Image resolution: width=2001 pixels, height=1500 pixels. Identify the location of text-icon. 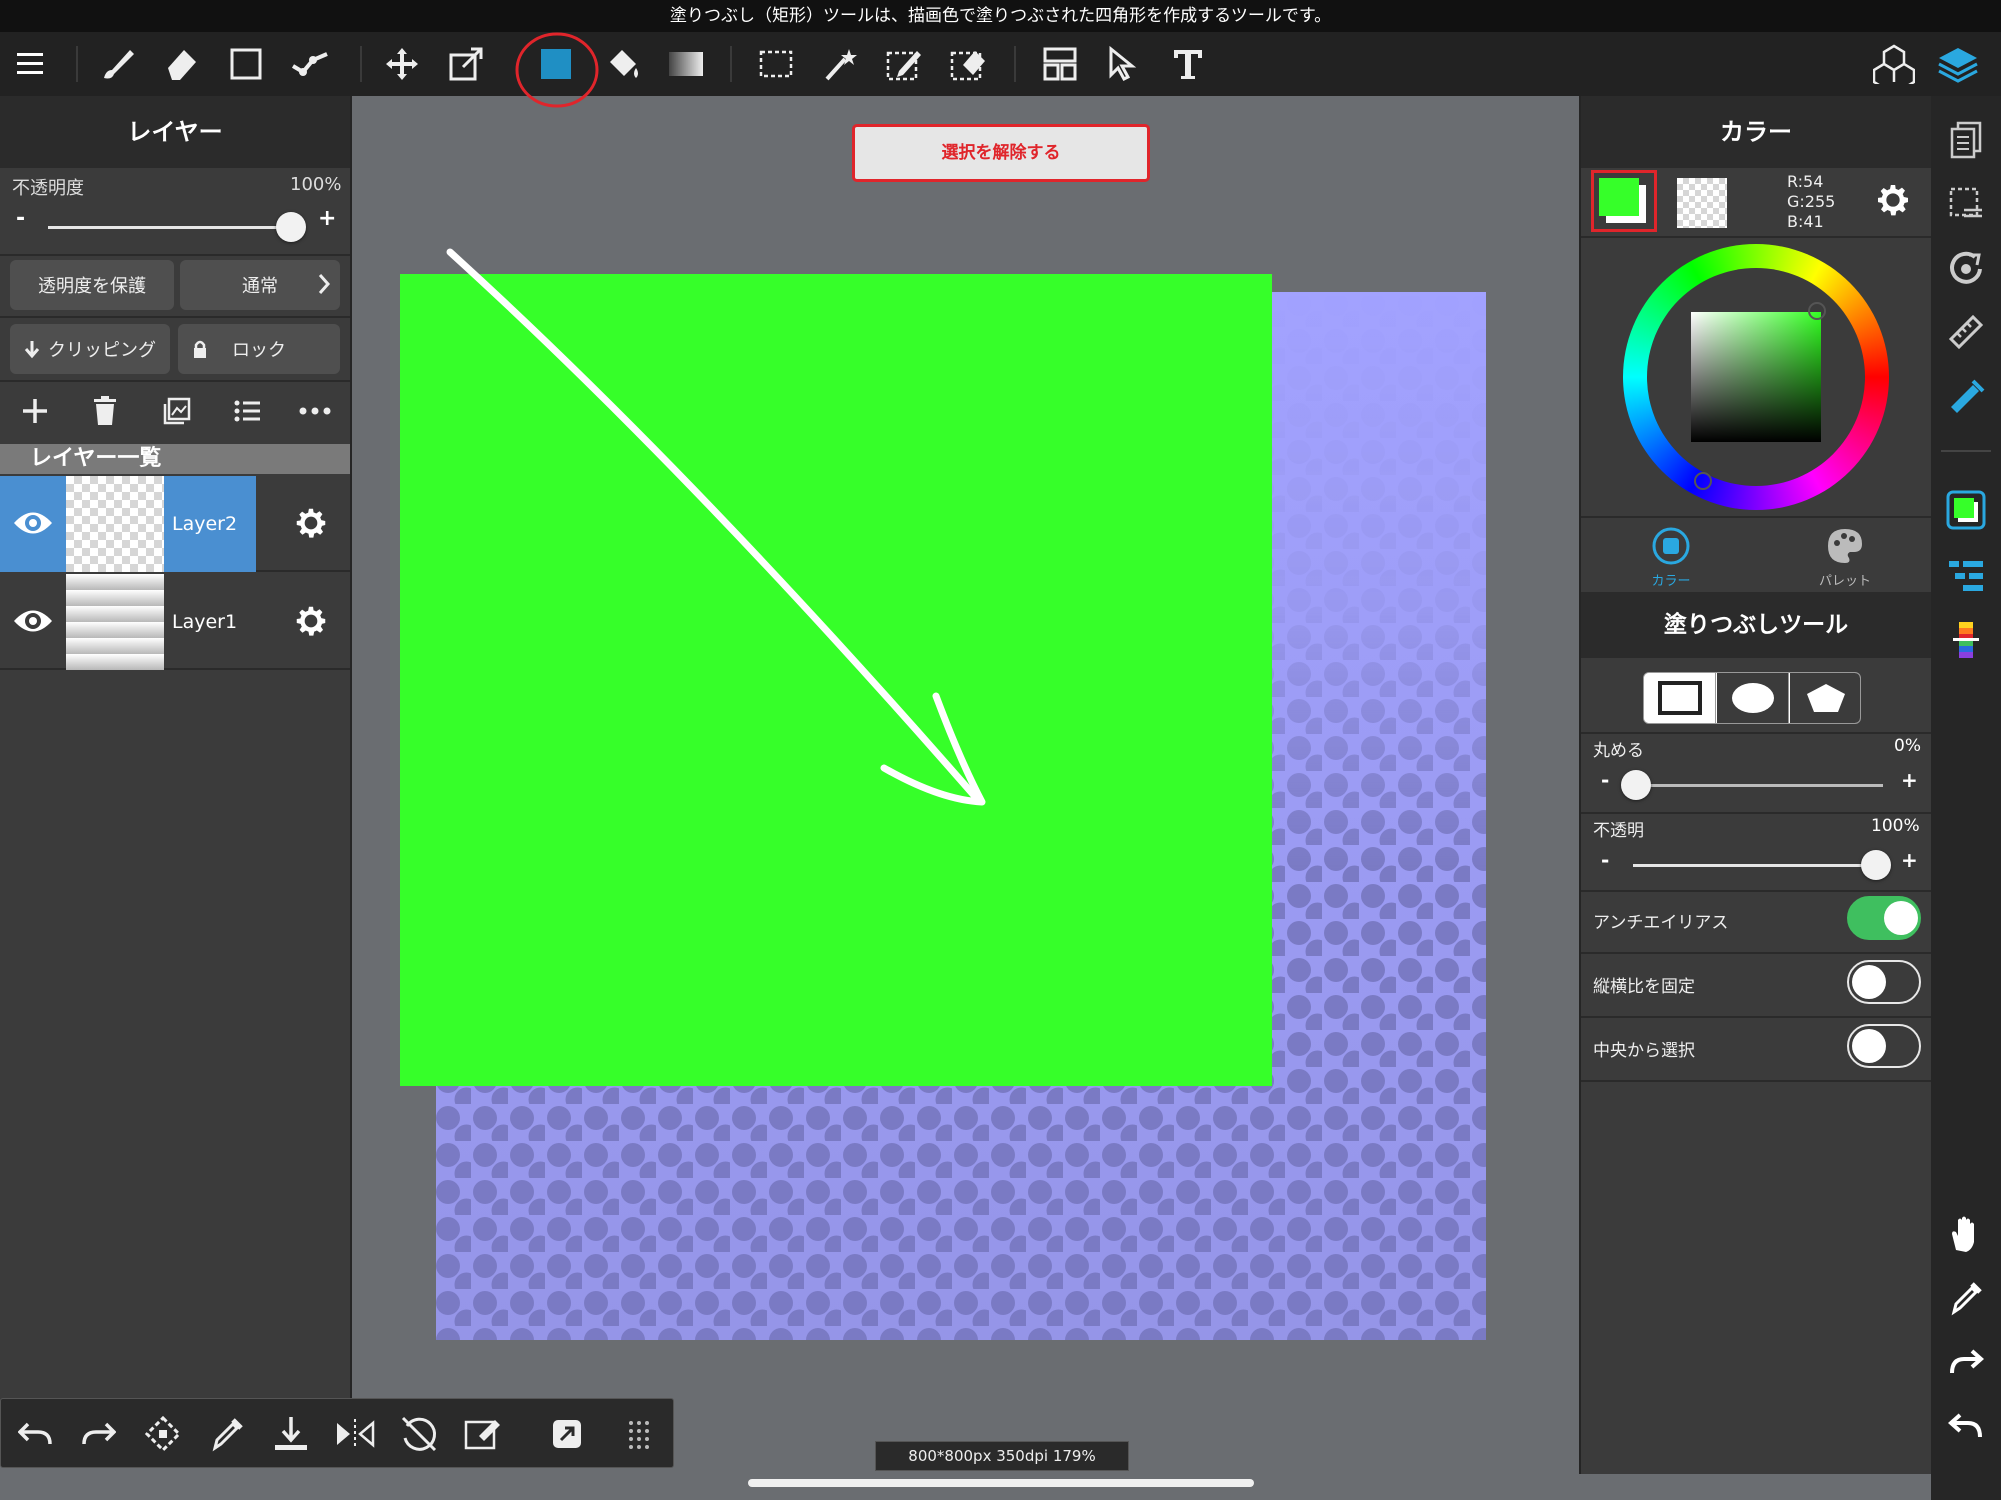
(1188, 64).